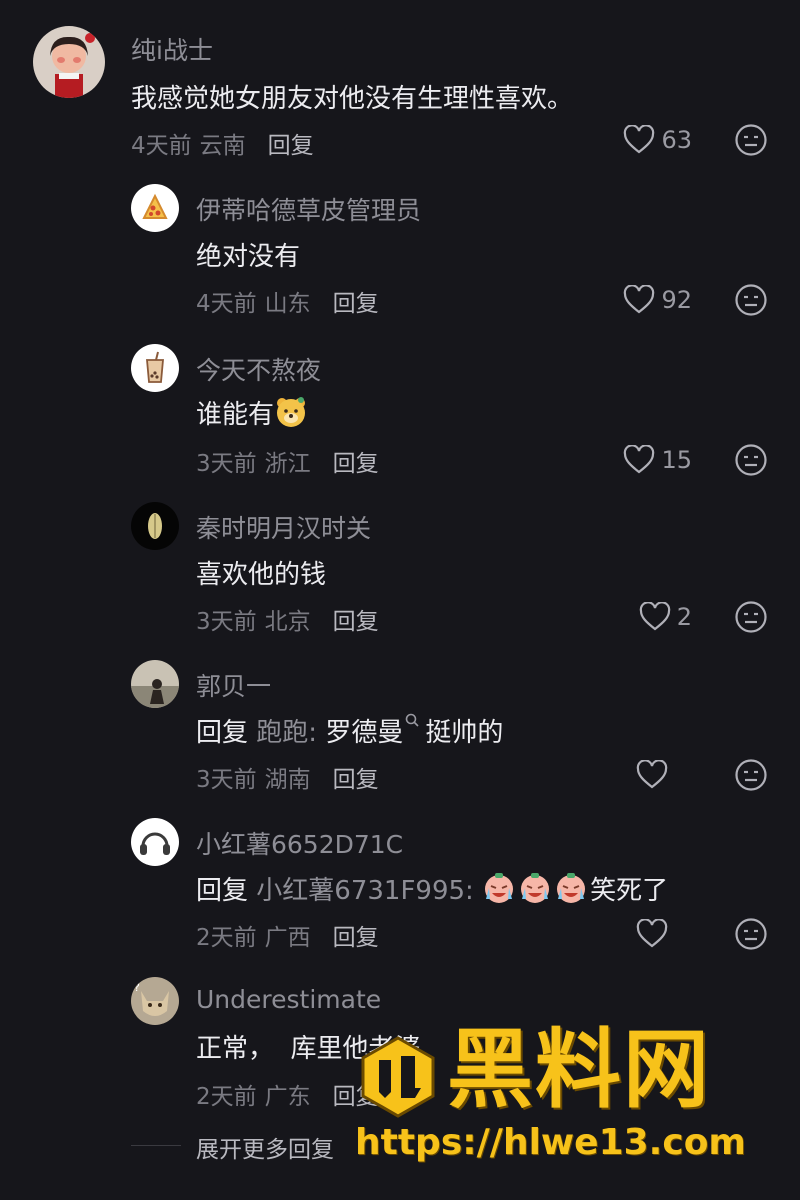  What do you see at coordinates (550, 1142) in the screenshot?
I see `watermark-url: https://hlwe13.com` at bounding box center [550, 1142].